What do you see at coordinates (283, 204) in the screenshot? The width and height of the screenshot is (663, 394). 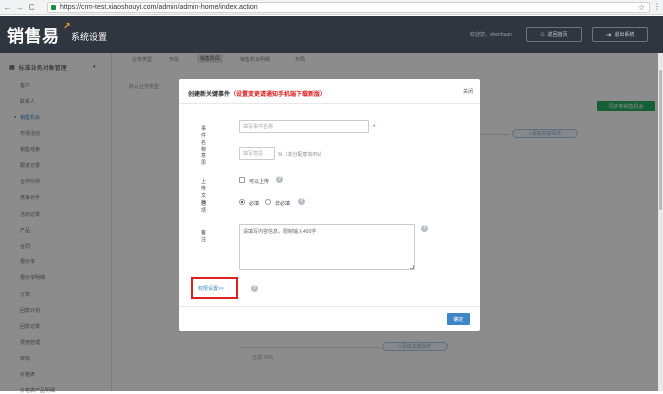 I see `optional-radio-label: 非必填` at bounding box center [283, 204].